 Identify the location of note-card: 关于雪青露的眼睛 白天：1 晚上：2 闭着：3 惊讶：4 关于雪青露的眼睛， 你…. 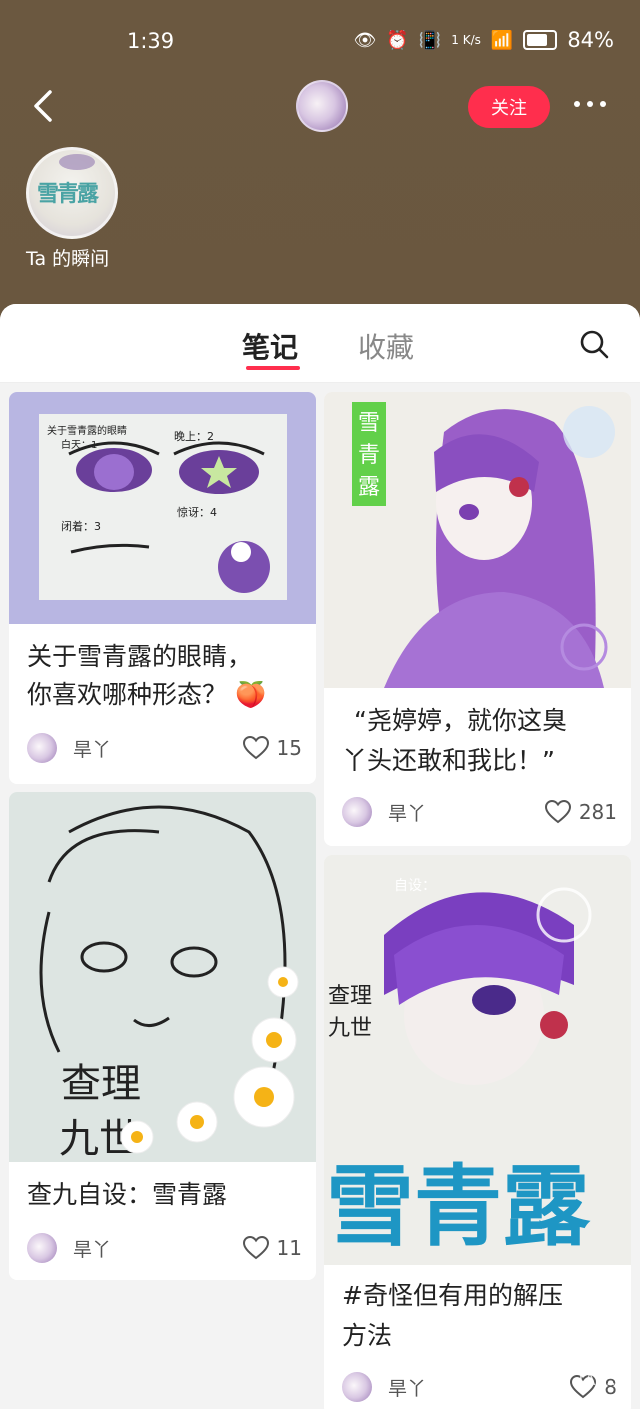
(162, 588).